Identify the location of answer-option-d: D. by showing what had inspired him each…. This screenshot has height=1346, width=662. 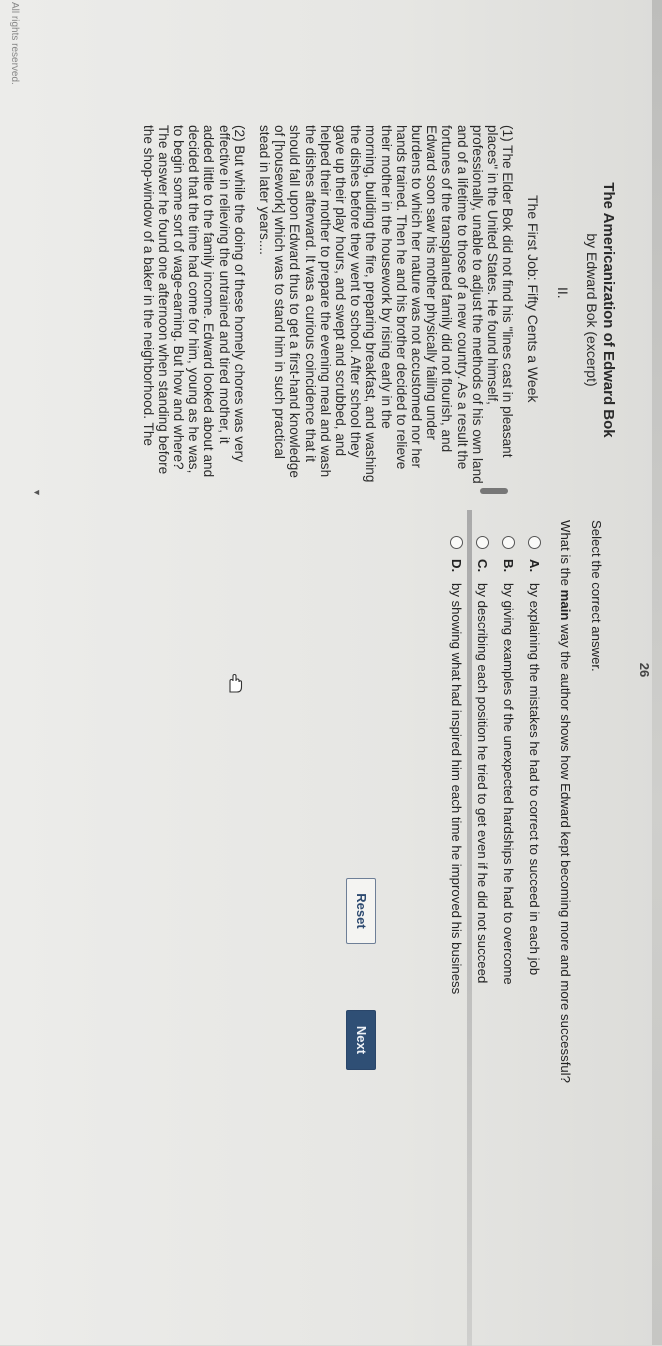
(456, 930).